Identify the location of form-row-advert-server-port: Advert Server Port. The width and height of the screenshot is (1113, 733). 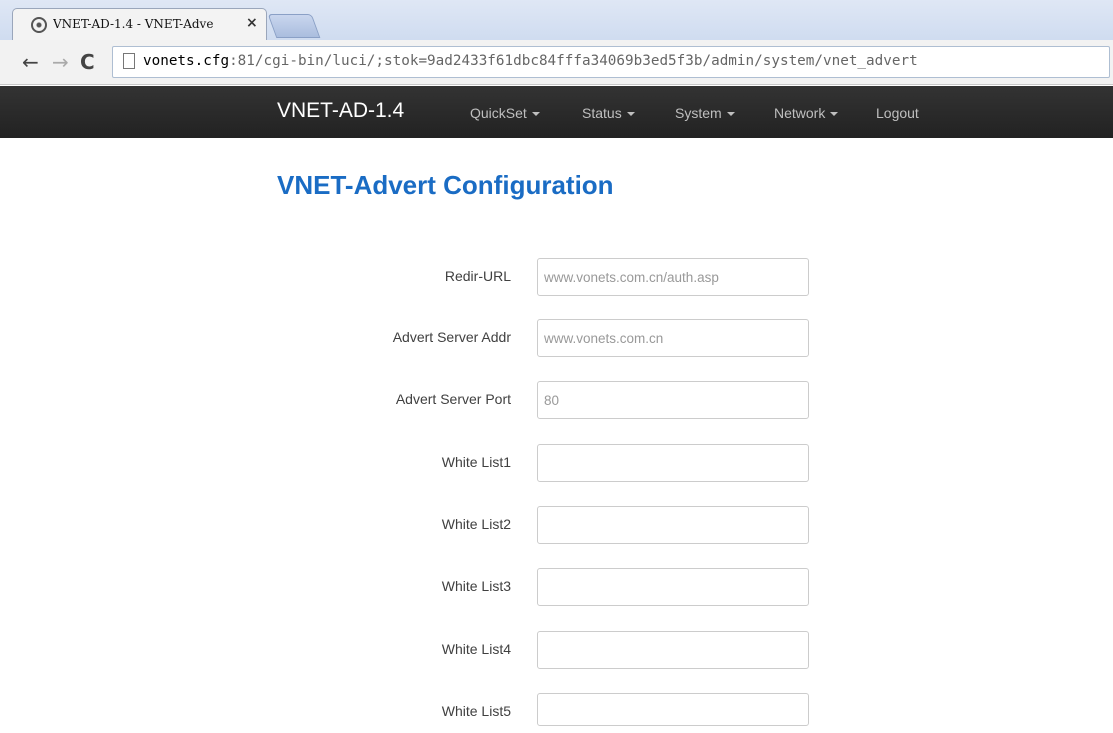
(556, 401).